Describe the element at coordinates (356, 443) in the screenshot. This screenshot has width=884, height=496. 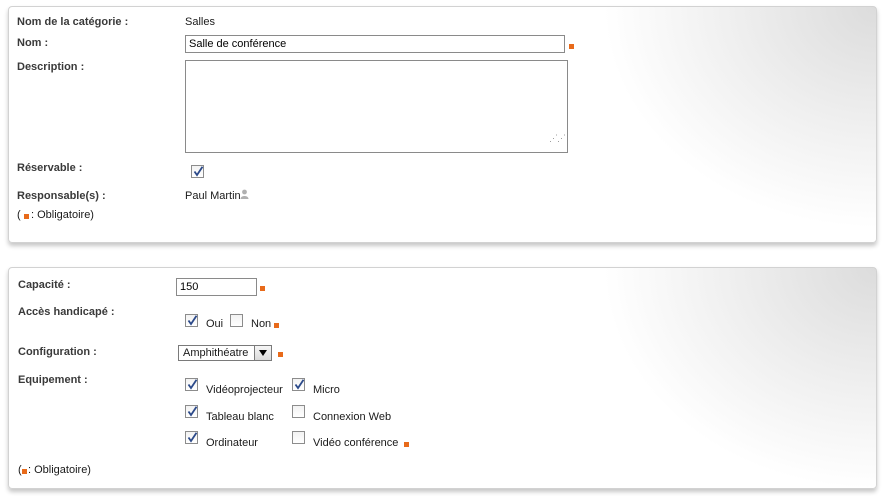
I see `equipment-videoconf-label: Vidéo conférence` at that location.